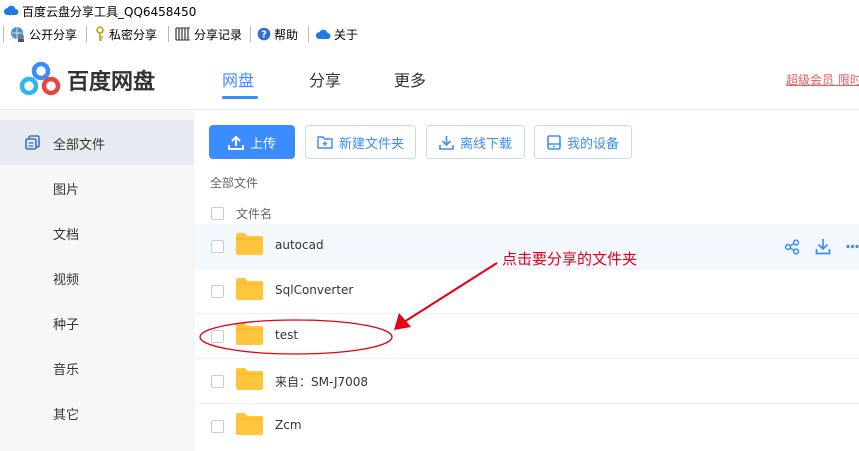 Image resolution: width=859 pixels, height=451 pixels. I want to click on toolbar-private-share-button: 私密分享, so click(125, 34).